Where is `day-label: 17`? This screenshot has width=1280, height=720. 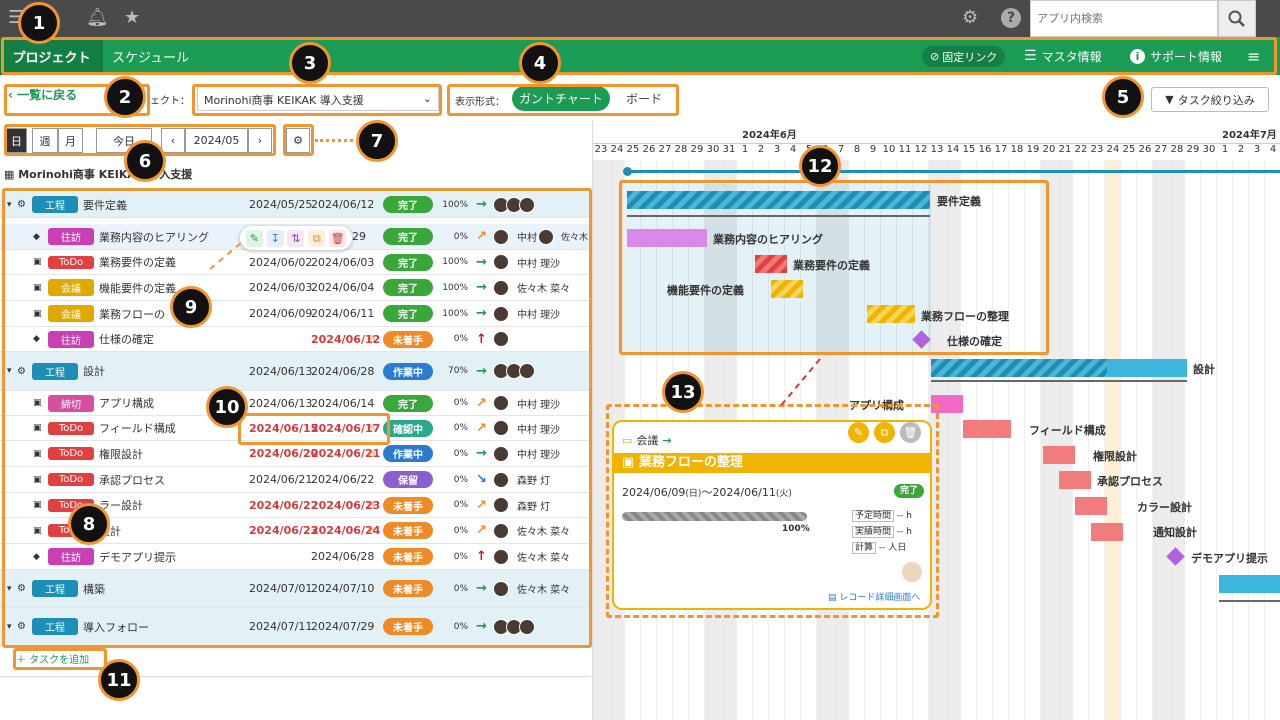 day-label: 17 is located at coordinates (1001, 149).